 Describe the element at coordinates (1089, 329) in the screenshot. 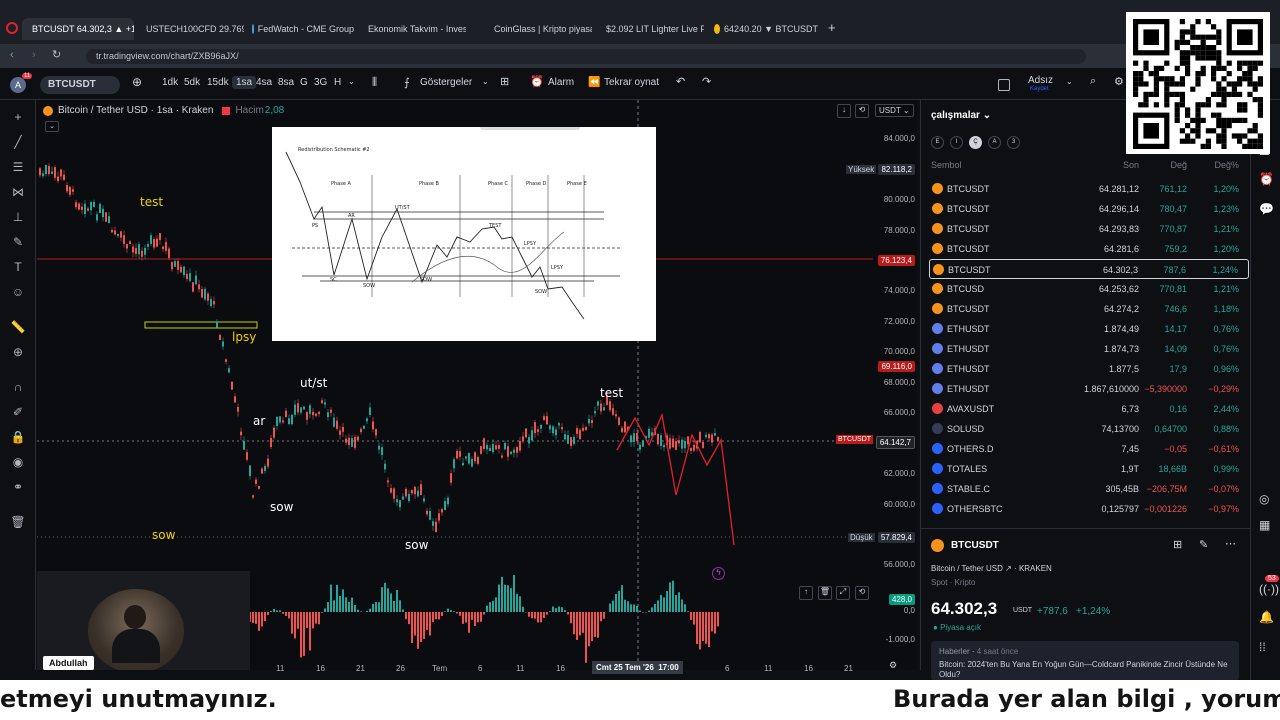

I see `watchlist-row: ETHUSDT 1.874,49 14,17 0,76%` at that location.